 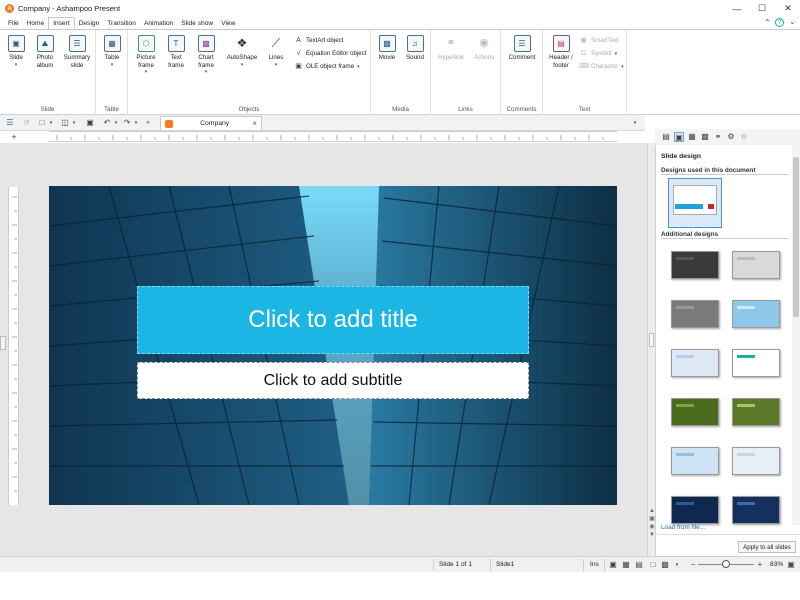 I want to click on lines-button: ⟋ Lines ▾, so click(x=276, y=51).